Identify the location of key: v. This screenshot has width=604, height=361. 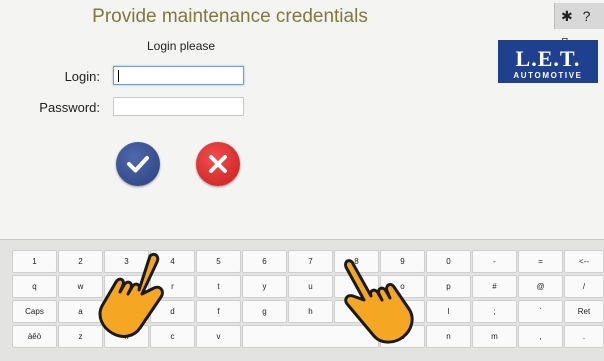
(218, 336).